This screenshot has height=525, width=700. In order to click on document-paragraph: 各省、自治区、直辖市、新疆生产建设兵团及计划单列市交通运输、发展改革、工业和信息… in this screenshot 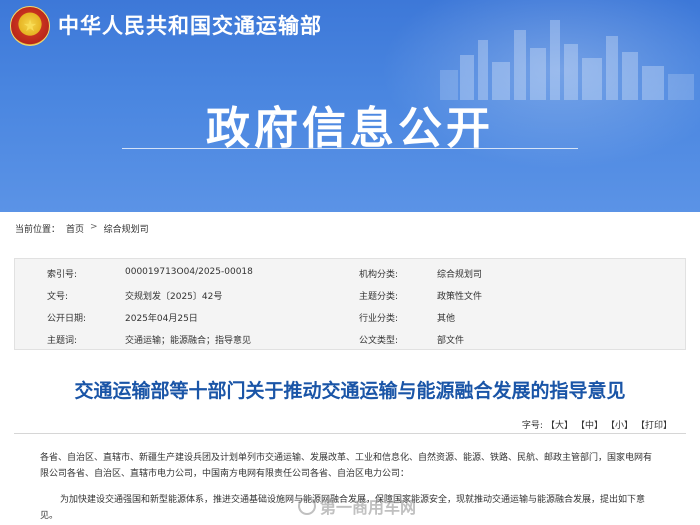, I will do `click(346, 466)`.